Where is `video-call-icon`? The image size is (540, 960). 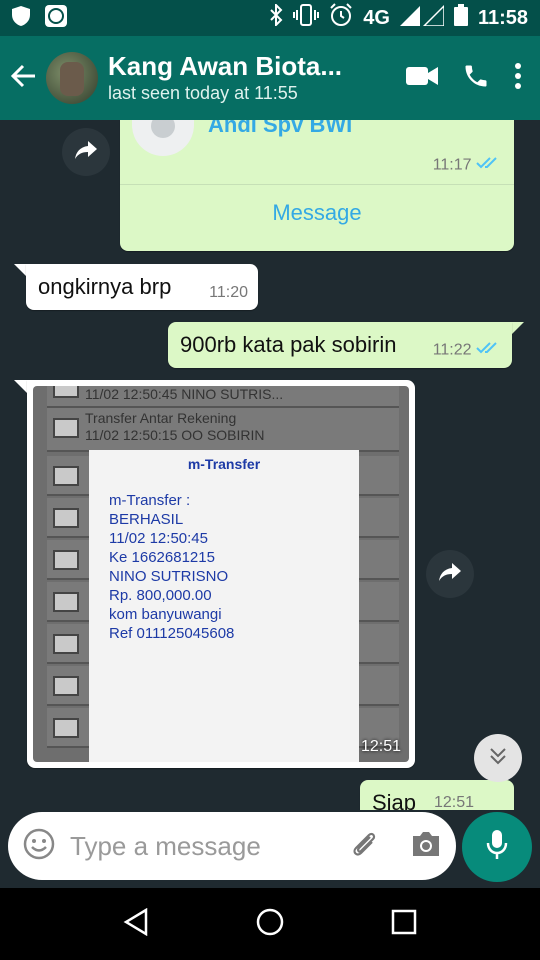 video-call-icon is located at coordinates (422, 78).